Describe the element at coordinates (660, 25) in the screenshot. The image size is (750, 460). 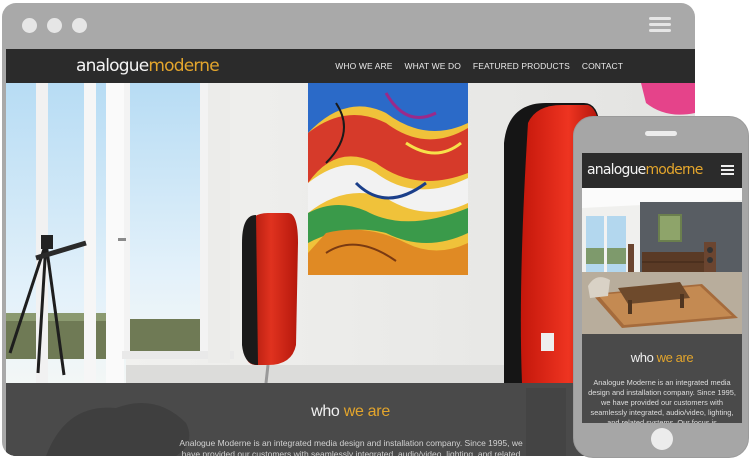
I see `browser-menu-icon` at that location.